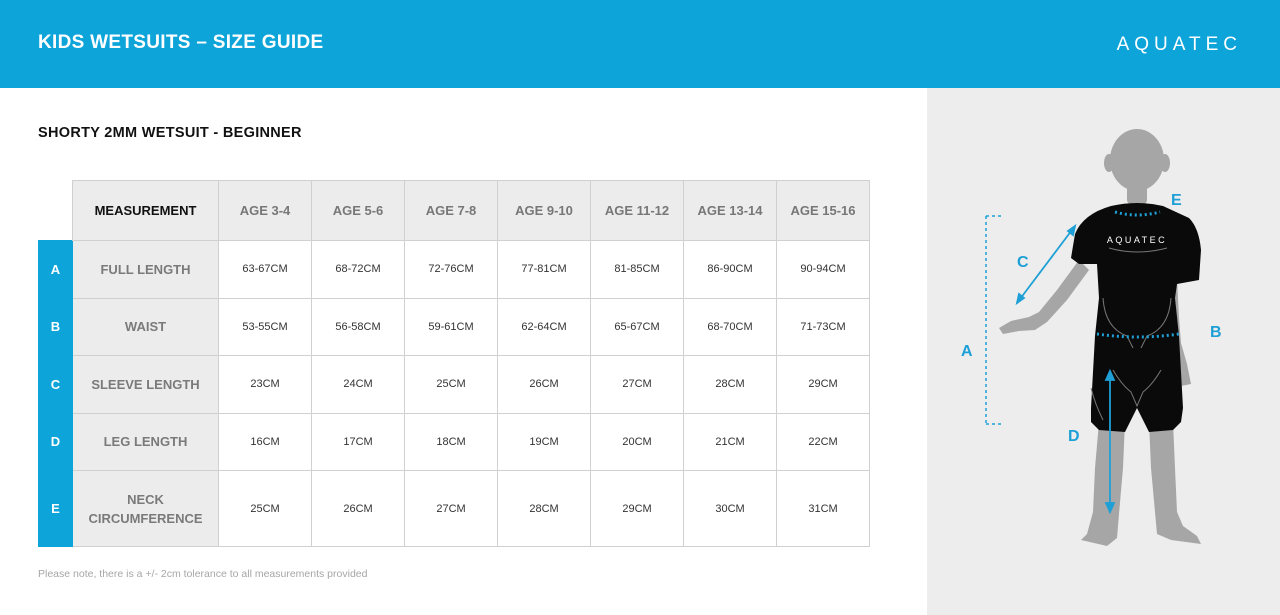 Image resolution: width=1280 pixels, height=615 pixels. What do you see at coordinates (730, 441) in the screenshot?
I see `table-cell: 21CM` at bounding box center [730, 441].